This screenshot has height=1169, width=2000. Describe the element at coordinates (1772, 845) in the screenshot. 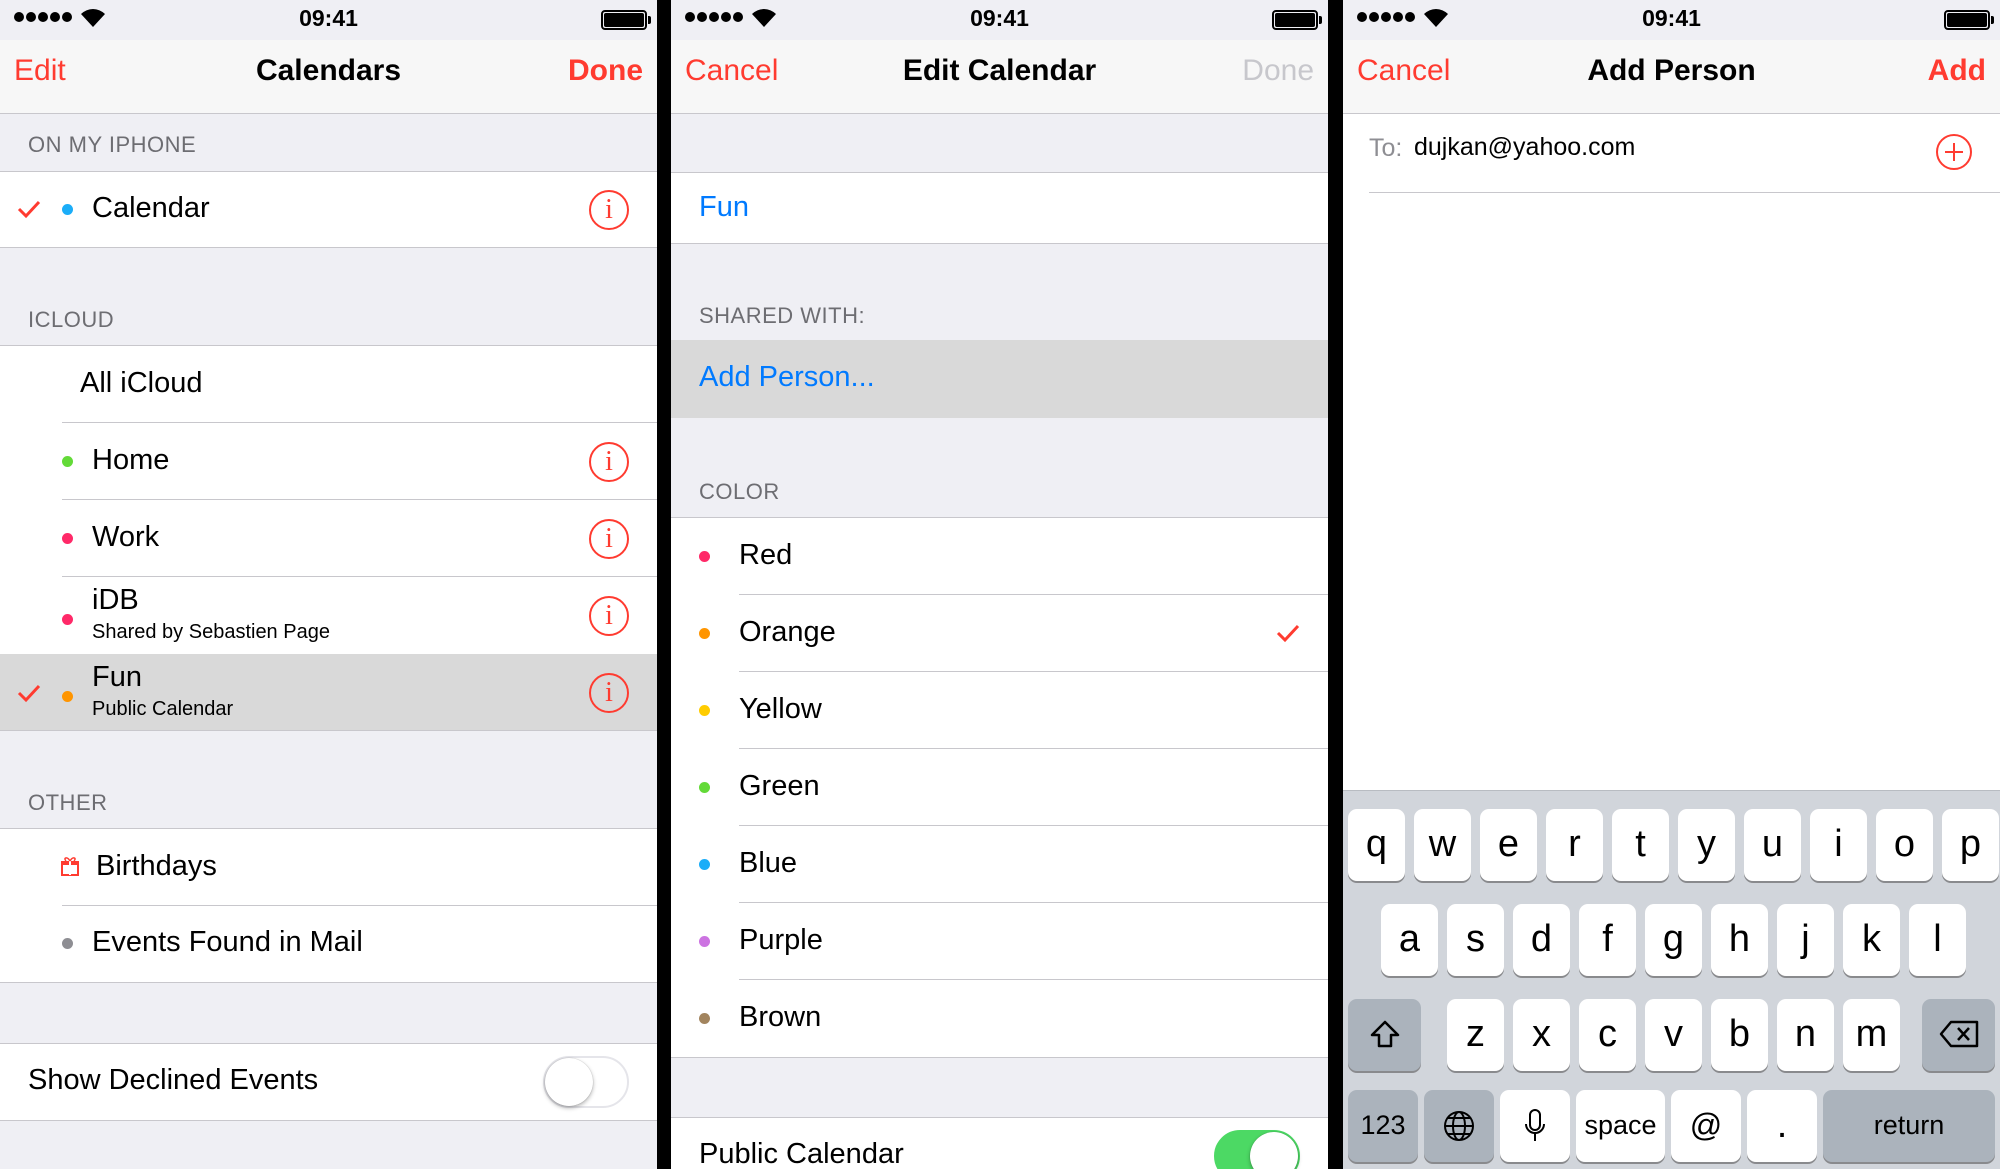

I see `key-u: u` at that location.